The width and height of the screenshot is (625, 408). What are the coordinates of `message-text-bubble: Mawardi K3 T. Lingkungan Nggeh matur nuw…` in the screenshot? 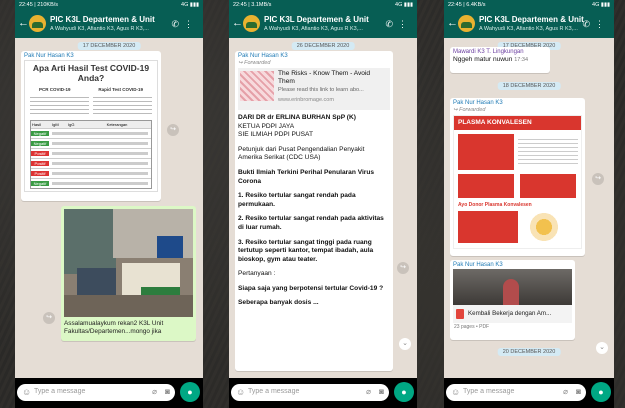 It's located at (500, 60).